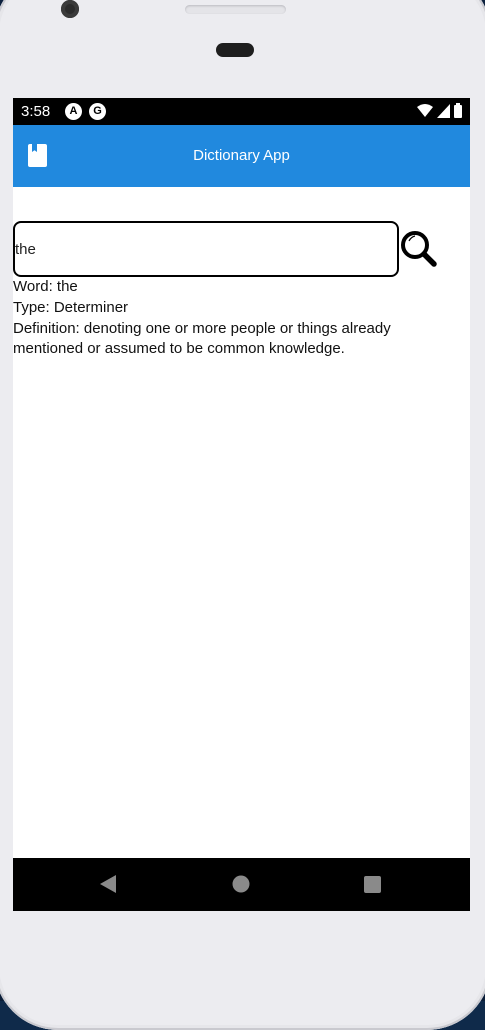  I want to click on notification-icon: A, so click(73, 111).